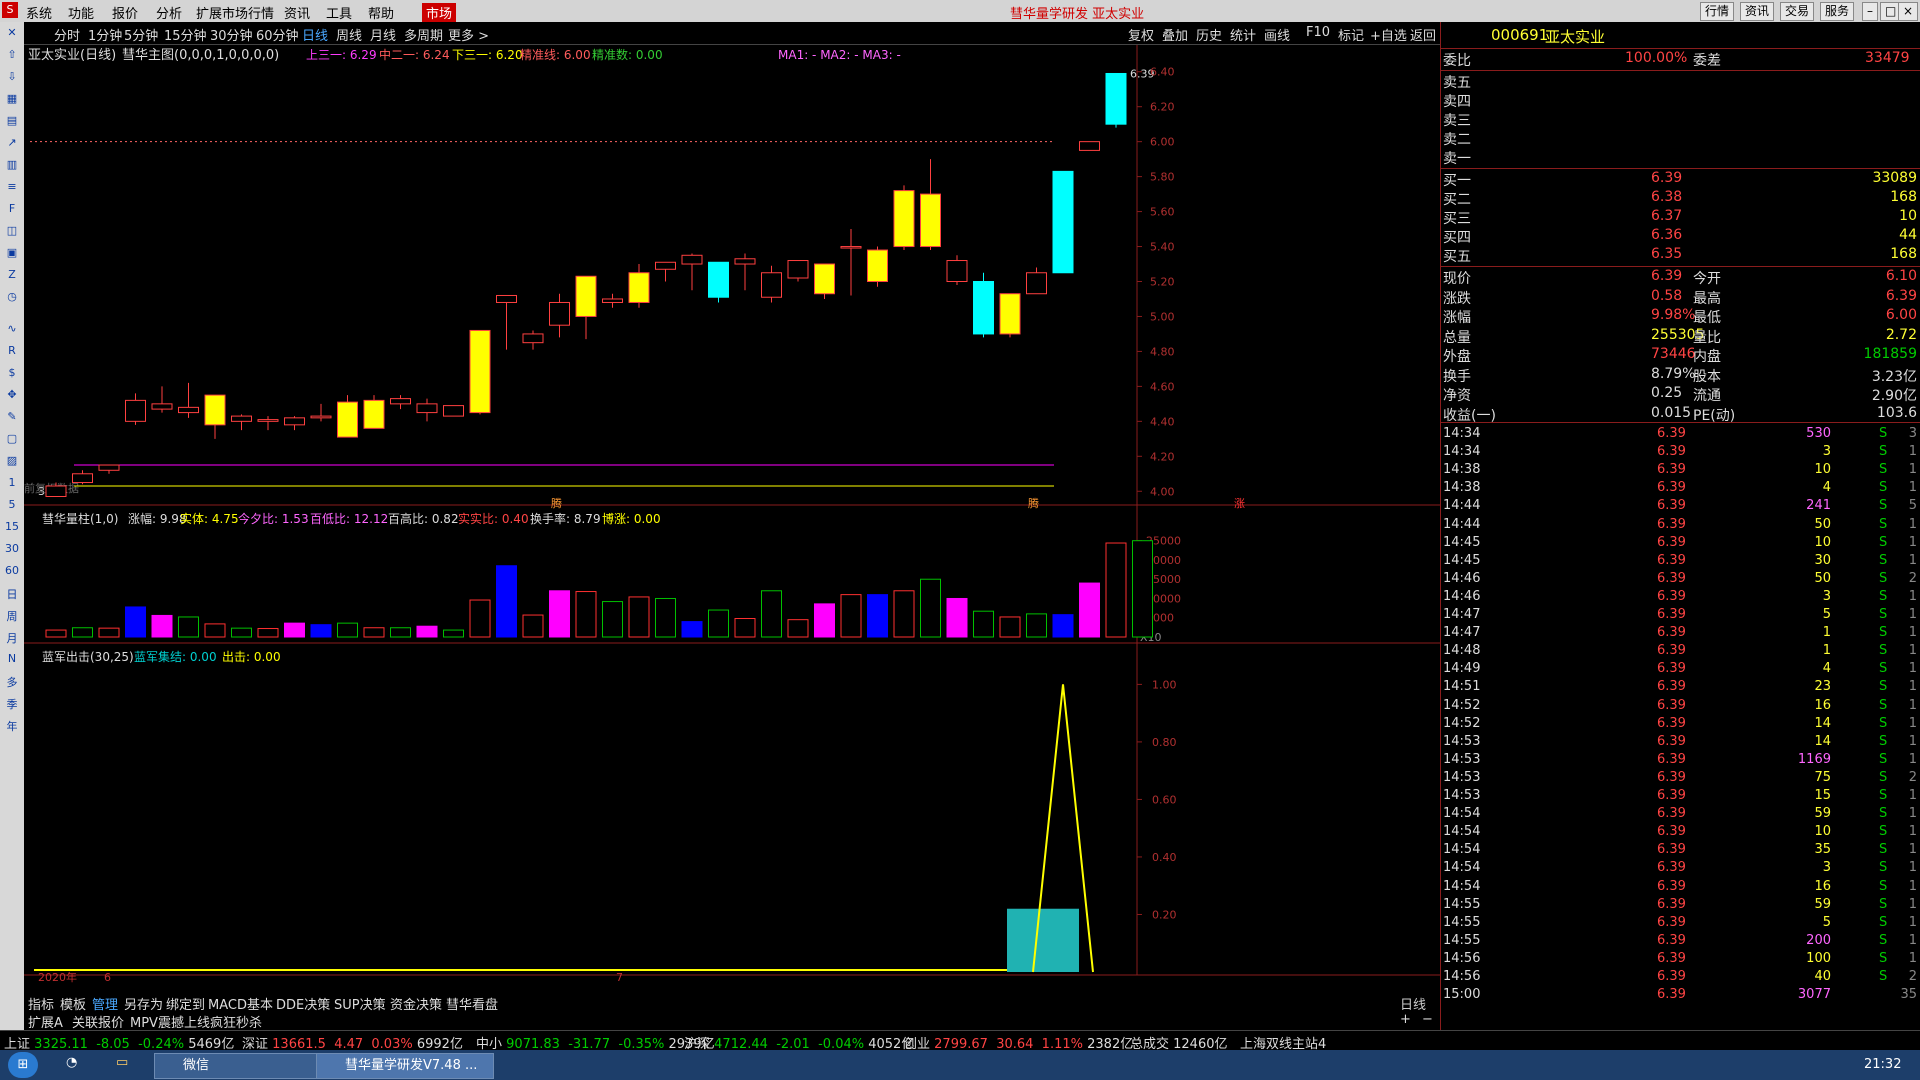  I want to click on tab-15min: 15分钟, so click(185, 34).